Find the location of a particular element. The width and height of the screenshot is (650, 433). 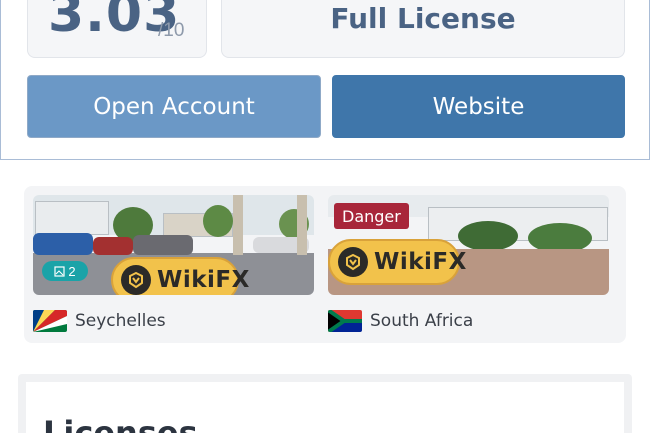

website-button: Website is located at coordinates (478, 106).